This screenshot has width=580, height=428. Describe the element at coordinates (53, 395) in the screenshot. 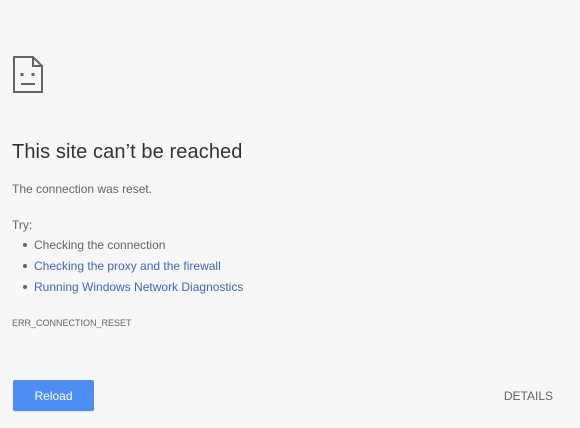

I see `reload-button: Reload` at that location.